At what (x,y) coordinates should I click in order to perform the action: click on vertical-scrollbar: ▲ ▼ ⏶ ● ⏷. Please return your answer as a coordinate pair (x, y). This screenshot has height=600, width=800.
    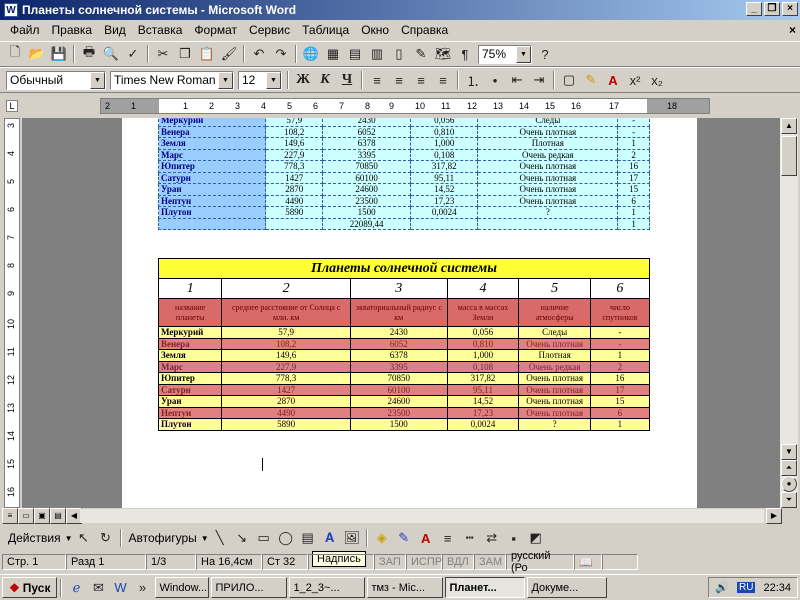
    Looking at the image, I should click on (789, 313).